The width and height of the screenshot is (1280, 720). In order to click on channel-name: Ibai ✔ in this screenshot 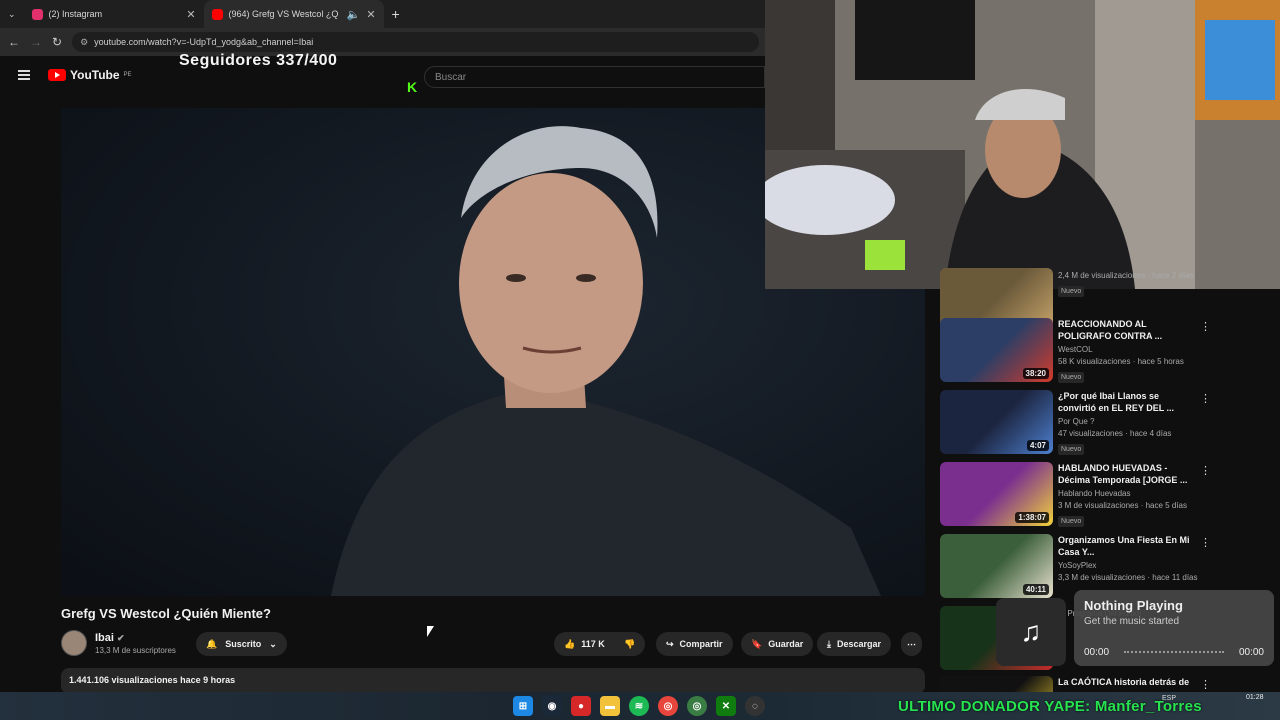, I will do `click(135, 638)`.